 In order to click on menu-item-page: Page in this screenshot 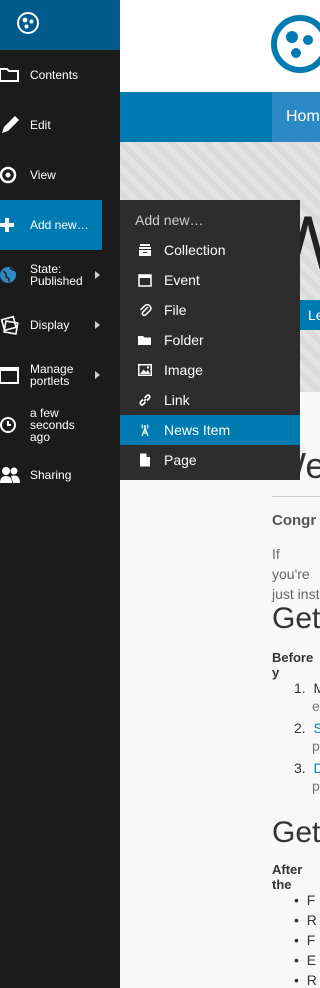, I will do `click(210, 460)`.